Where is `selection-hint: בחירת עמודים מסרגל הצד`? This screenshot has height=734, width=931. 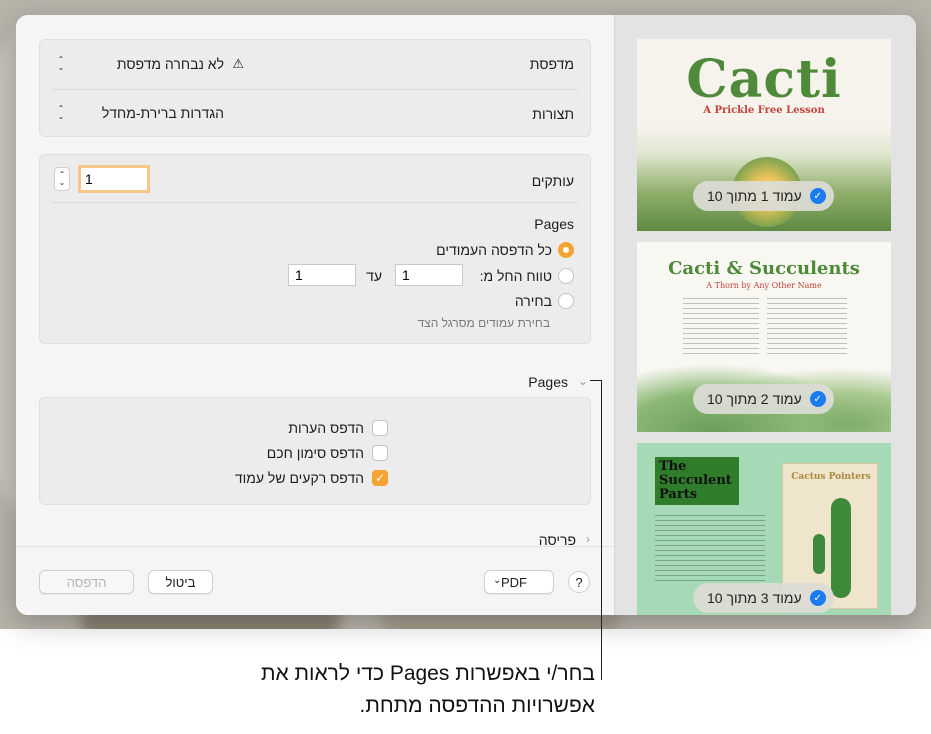 selection-hint: בחירת עמודים מסרגל הצד is located at coordinates (483, 323).